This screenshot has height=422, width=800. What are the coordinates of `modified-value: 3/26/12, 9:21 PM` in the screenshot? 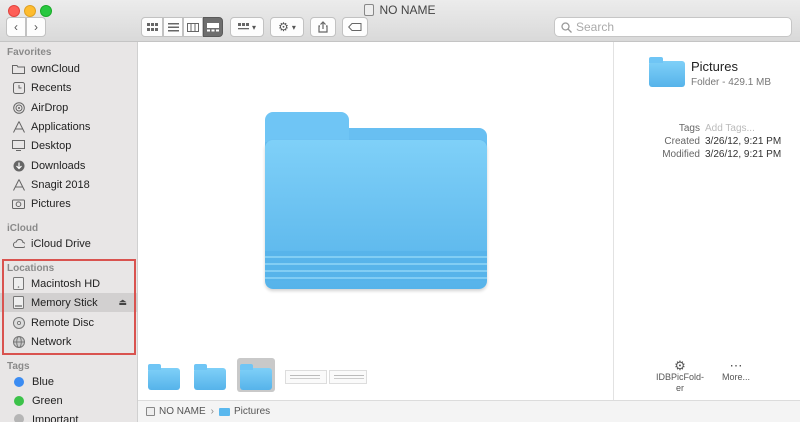 It's located at (743, 154).